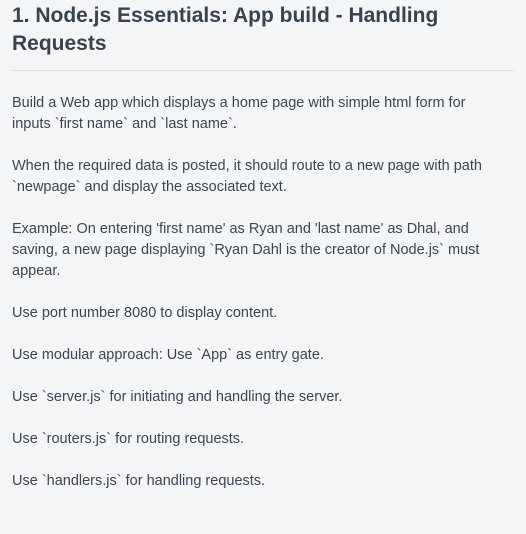 The width and height of the screenshot is (526, 534). What do you see at coordinates (145, 313) in the screenshot?
I see `description-paragraph: Use port number 8080 to display content.` at bounding box center [145, 313].